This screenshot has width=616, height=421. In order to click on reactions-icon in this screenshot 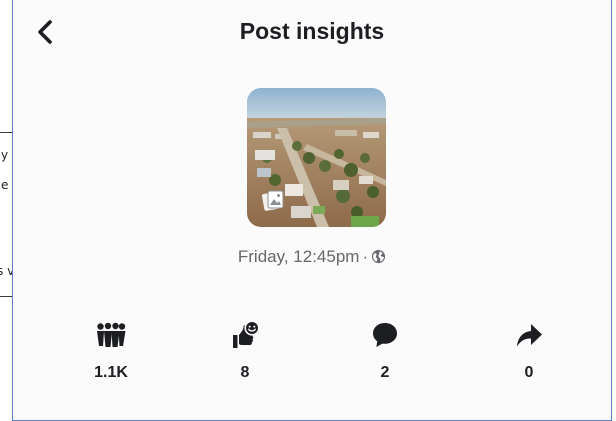, I will do `click(246, 334)`.